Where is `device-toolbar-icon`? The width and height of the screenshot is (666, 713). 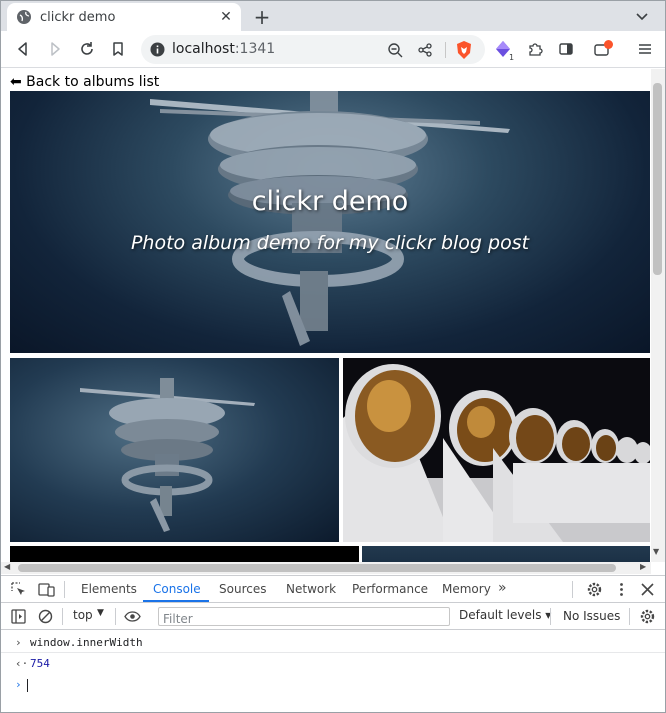
device-toolbar-icon is located at coordinates (46, 589).